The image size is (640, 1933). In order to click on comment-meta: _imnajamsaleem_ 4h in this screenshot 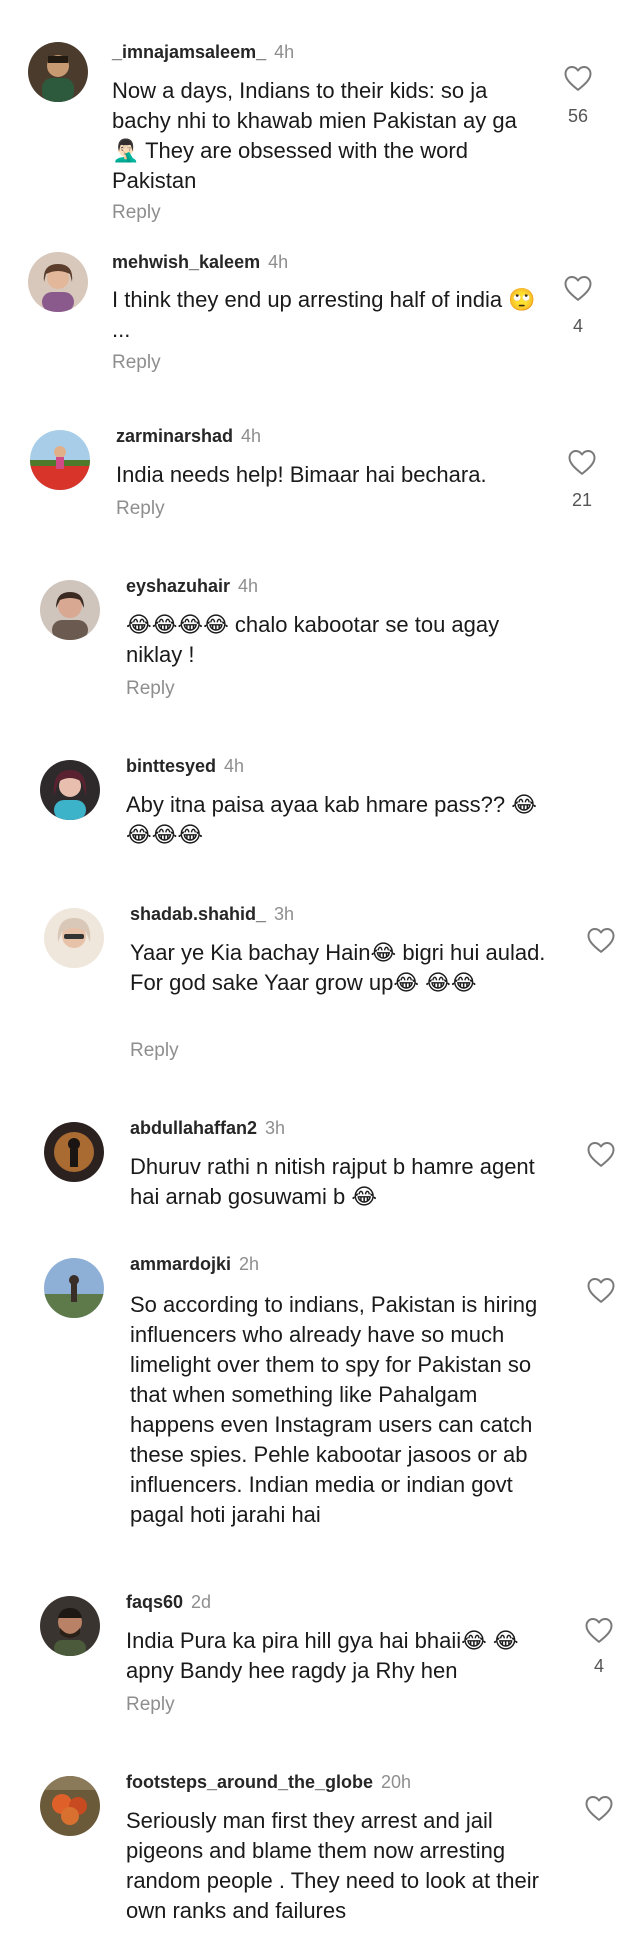, I will do `click(203, 52)`.